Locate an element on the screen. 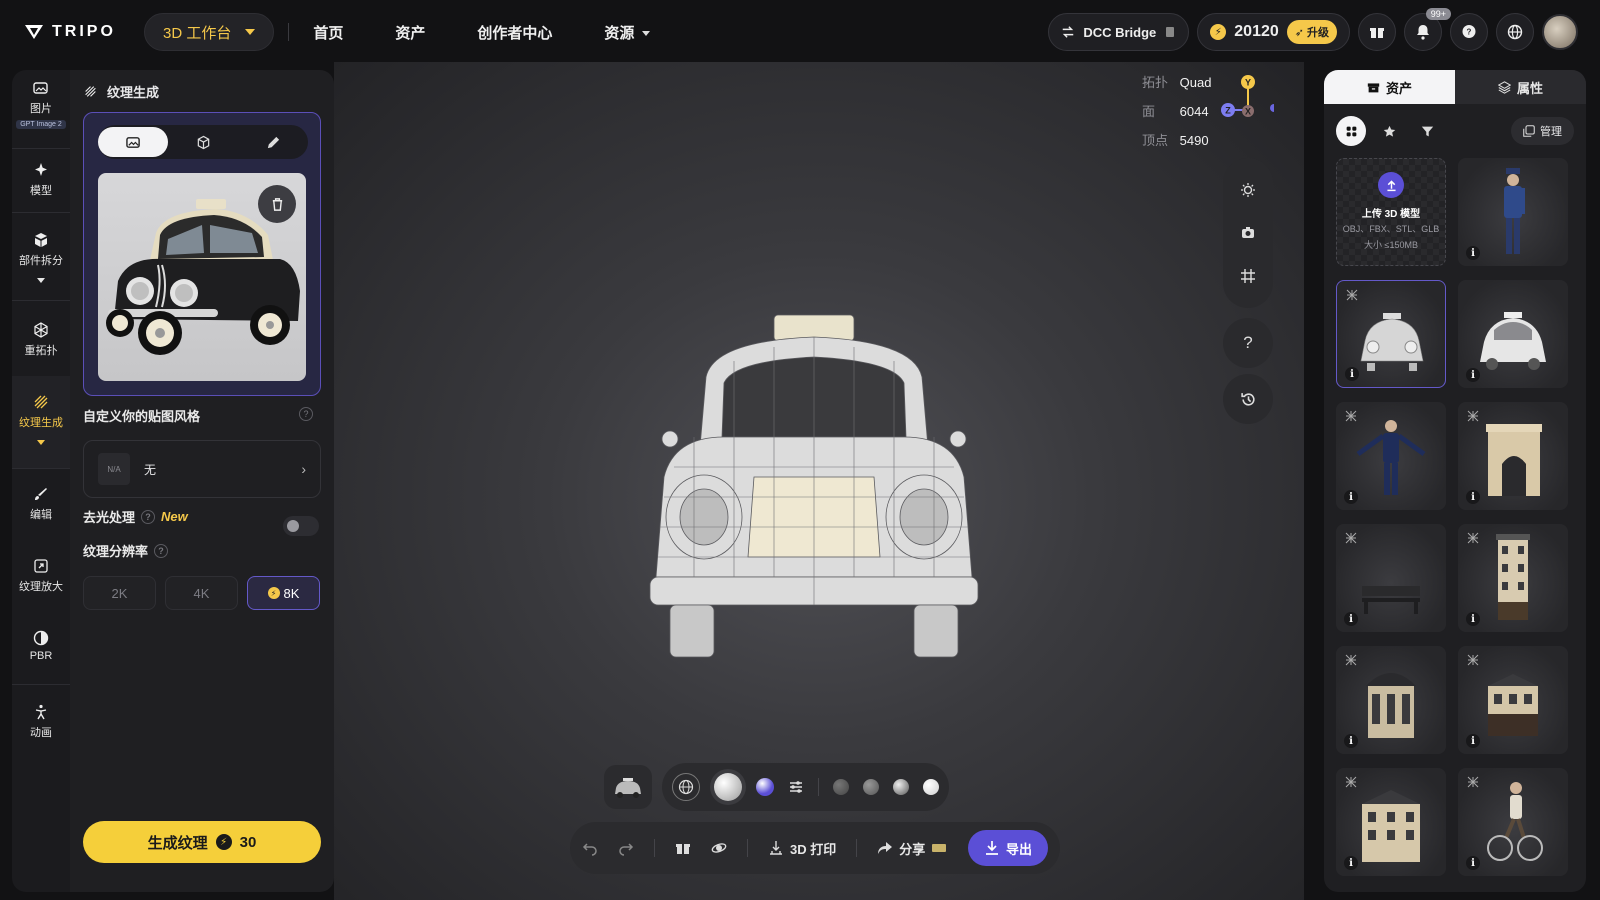 The width and height of the screenshot is (1600, 900). orbit-icon is located at coordinates (719, 848).